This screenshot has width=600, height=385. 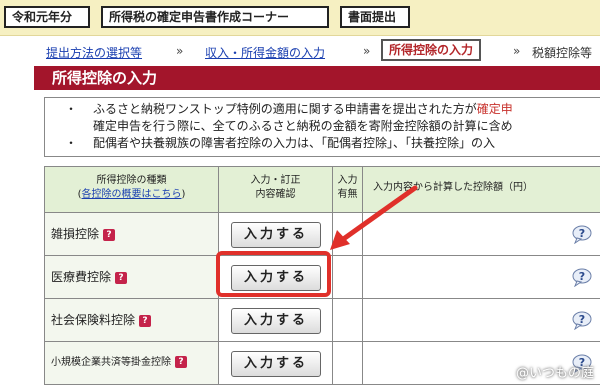 What do you see at coordinates (265, 52) in the screenshot?
I see `crumb-income-input: 収入・所得金額の入力` at bounding box center [265, 52].